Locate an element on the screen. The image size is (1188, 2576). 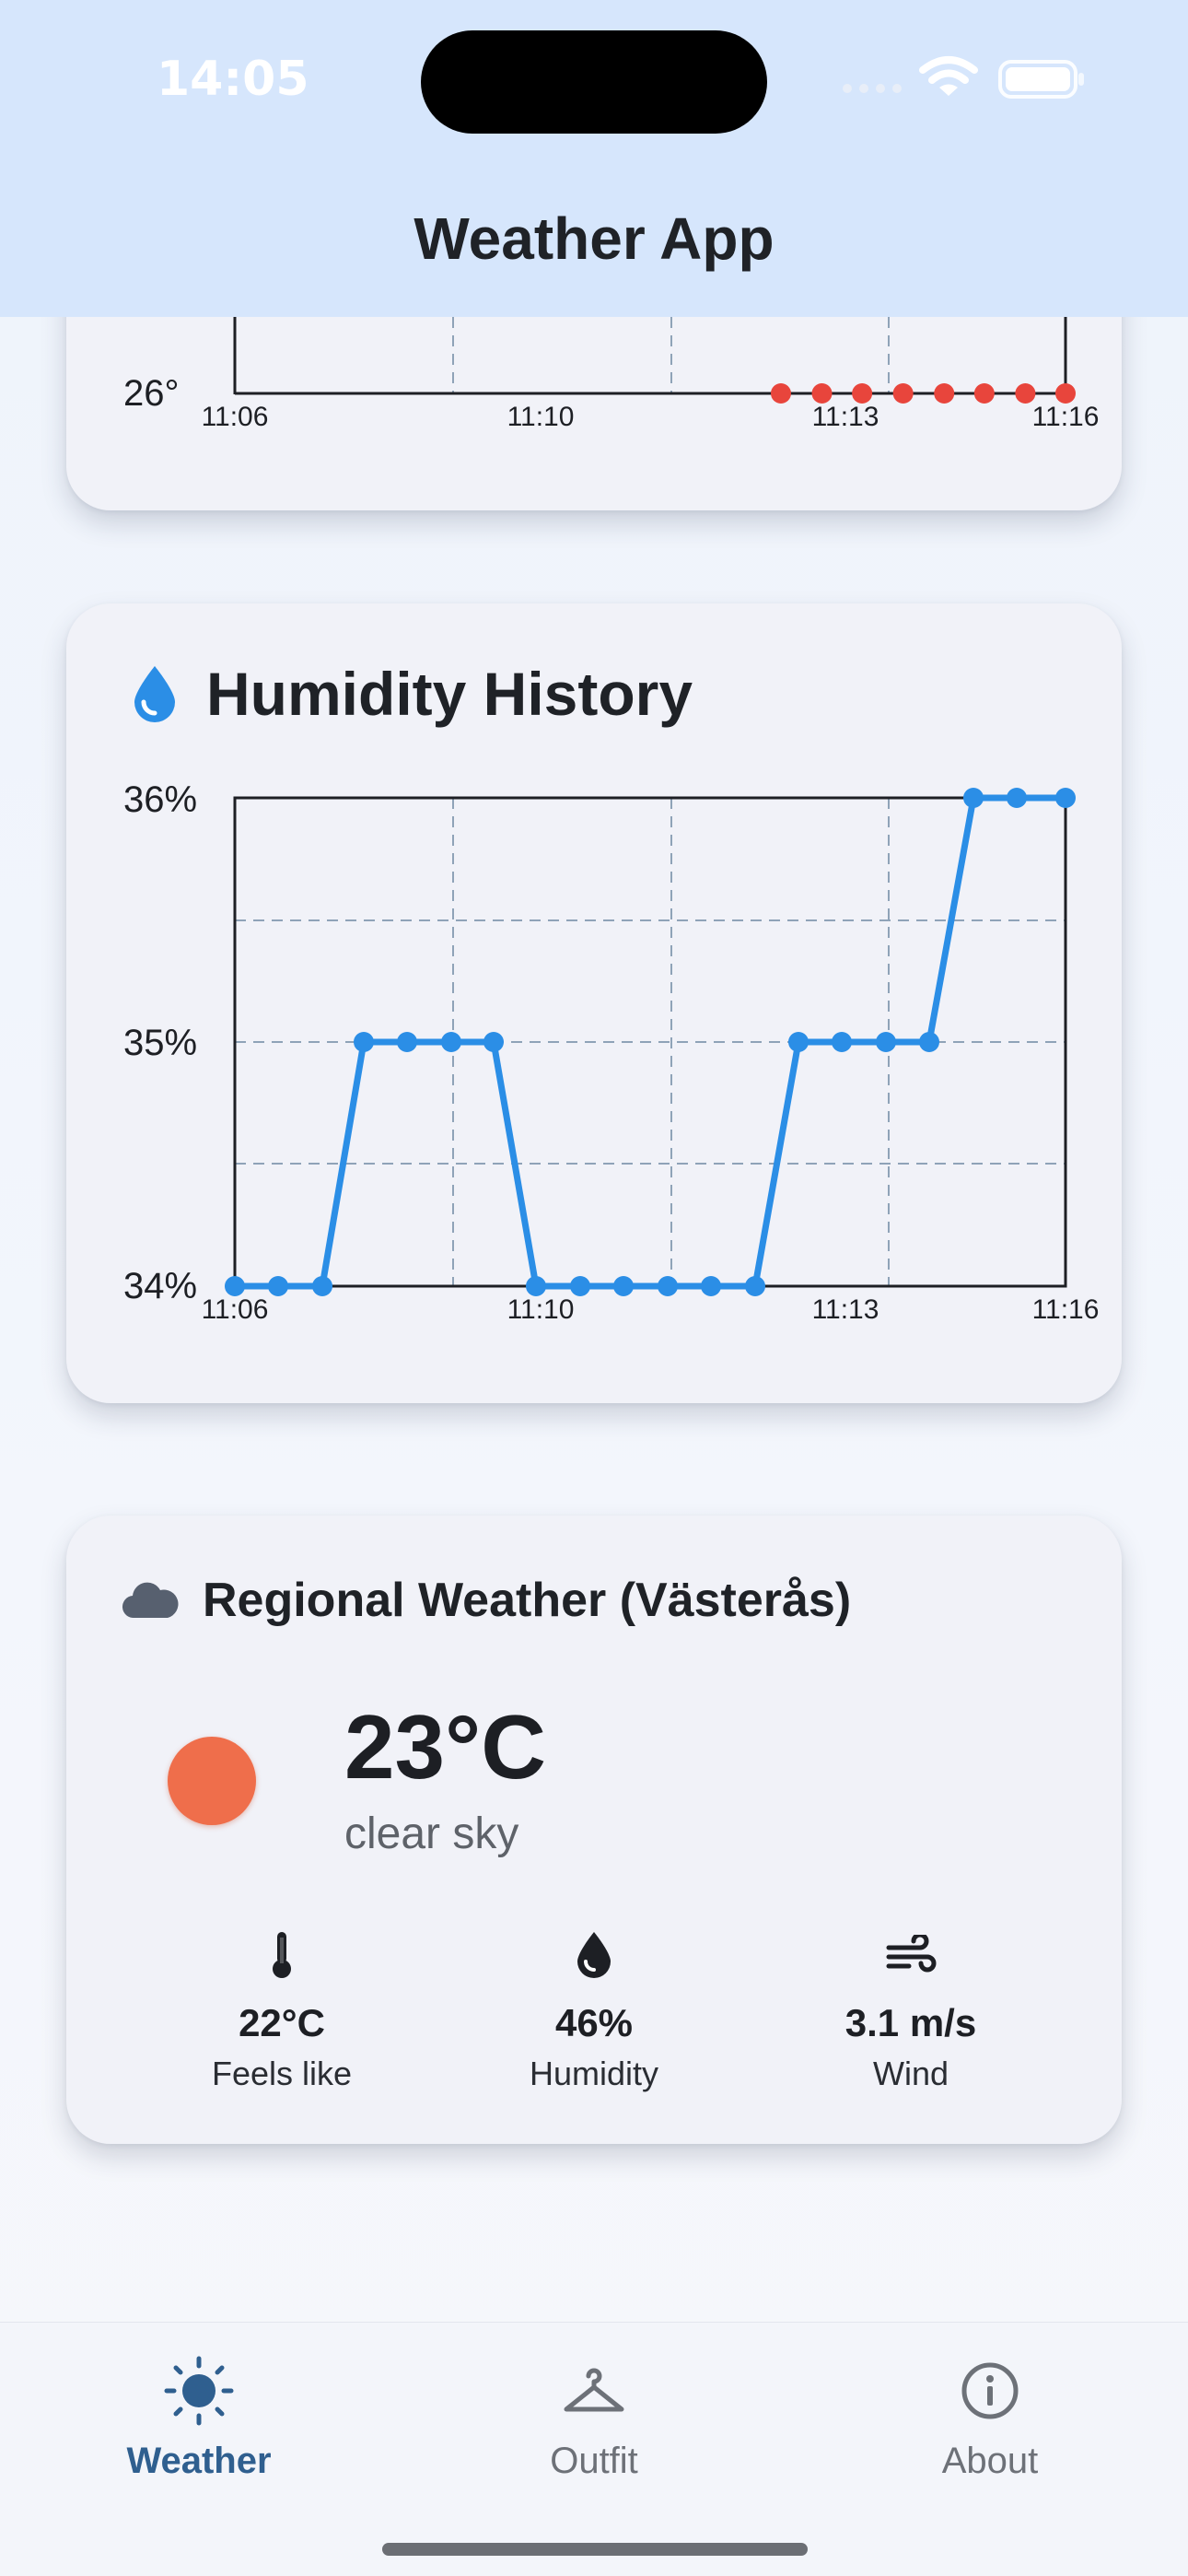
battery-icon is located at coordinates (1041, 79).